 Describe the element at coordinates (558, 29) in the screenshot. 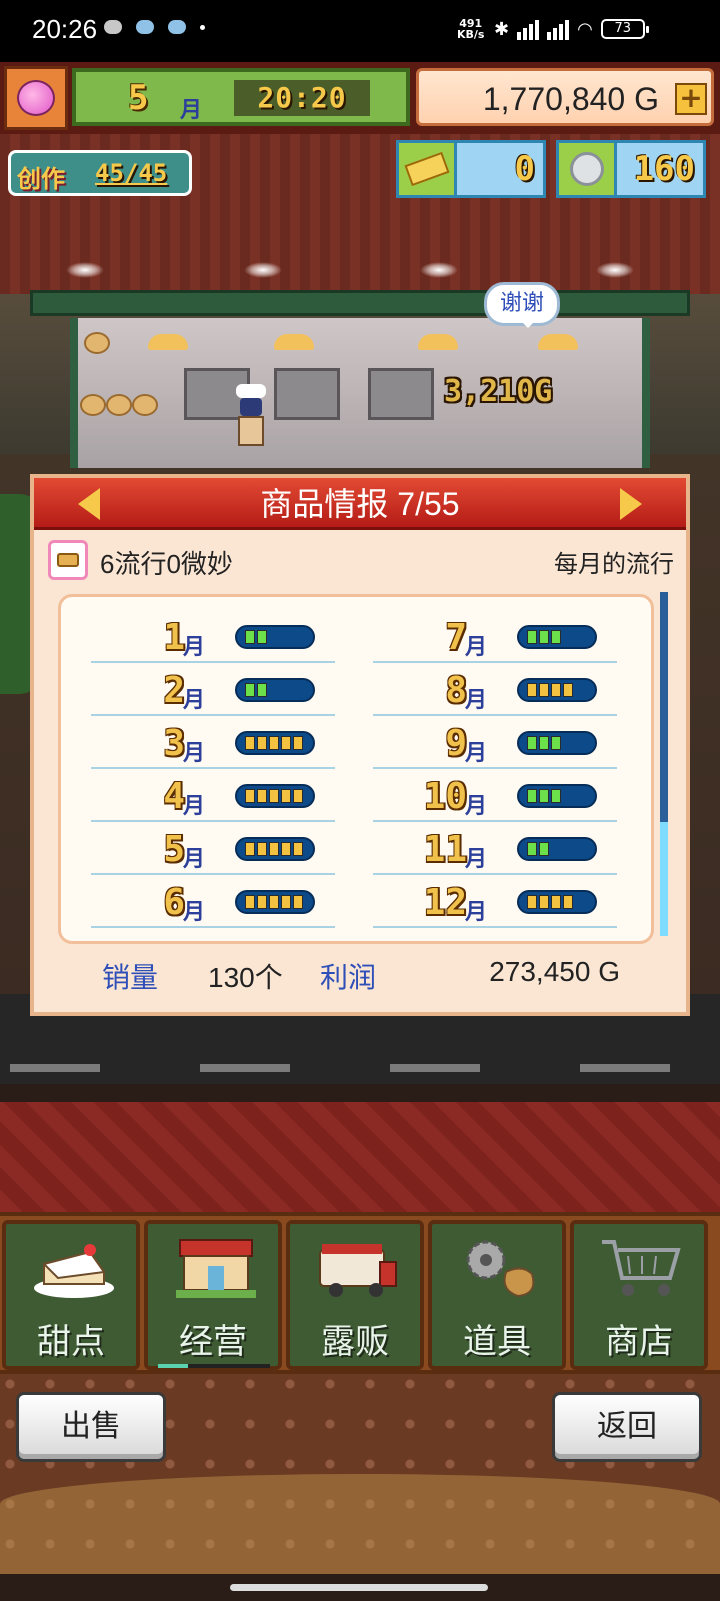

I see `signal-icon` at that location.